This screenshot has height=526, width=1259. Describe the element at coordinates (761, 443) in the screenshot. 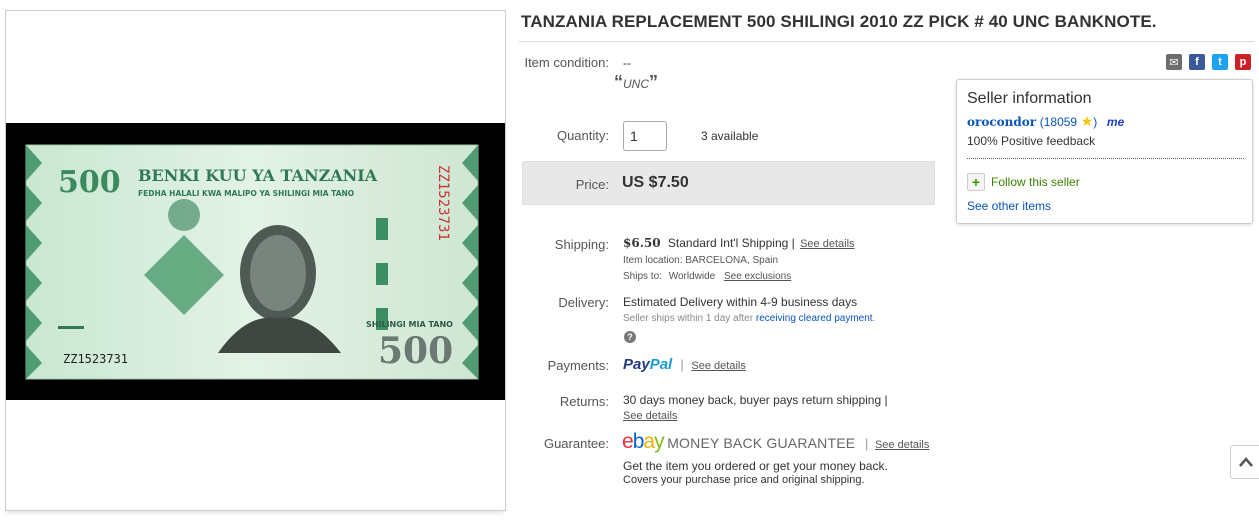

I see `money-back-guarantee: MONEY BACK GUARANTEE` at that location.